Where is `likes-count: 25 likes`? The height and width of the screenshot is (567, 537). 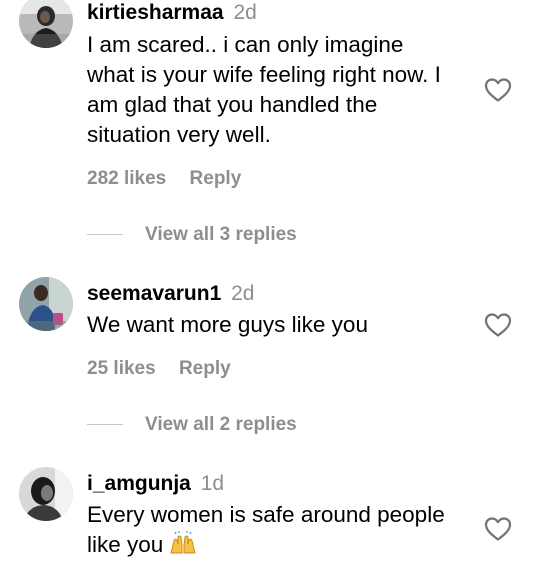 likes-count: 25 likes is located at coordinates (121, 368).